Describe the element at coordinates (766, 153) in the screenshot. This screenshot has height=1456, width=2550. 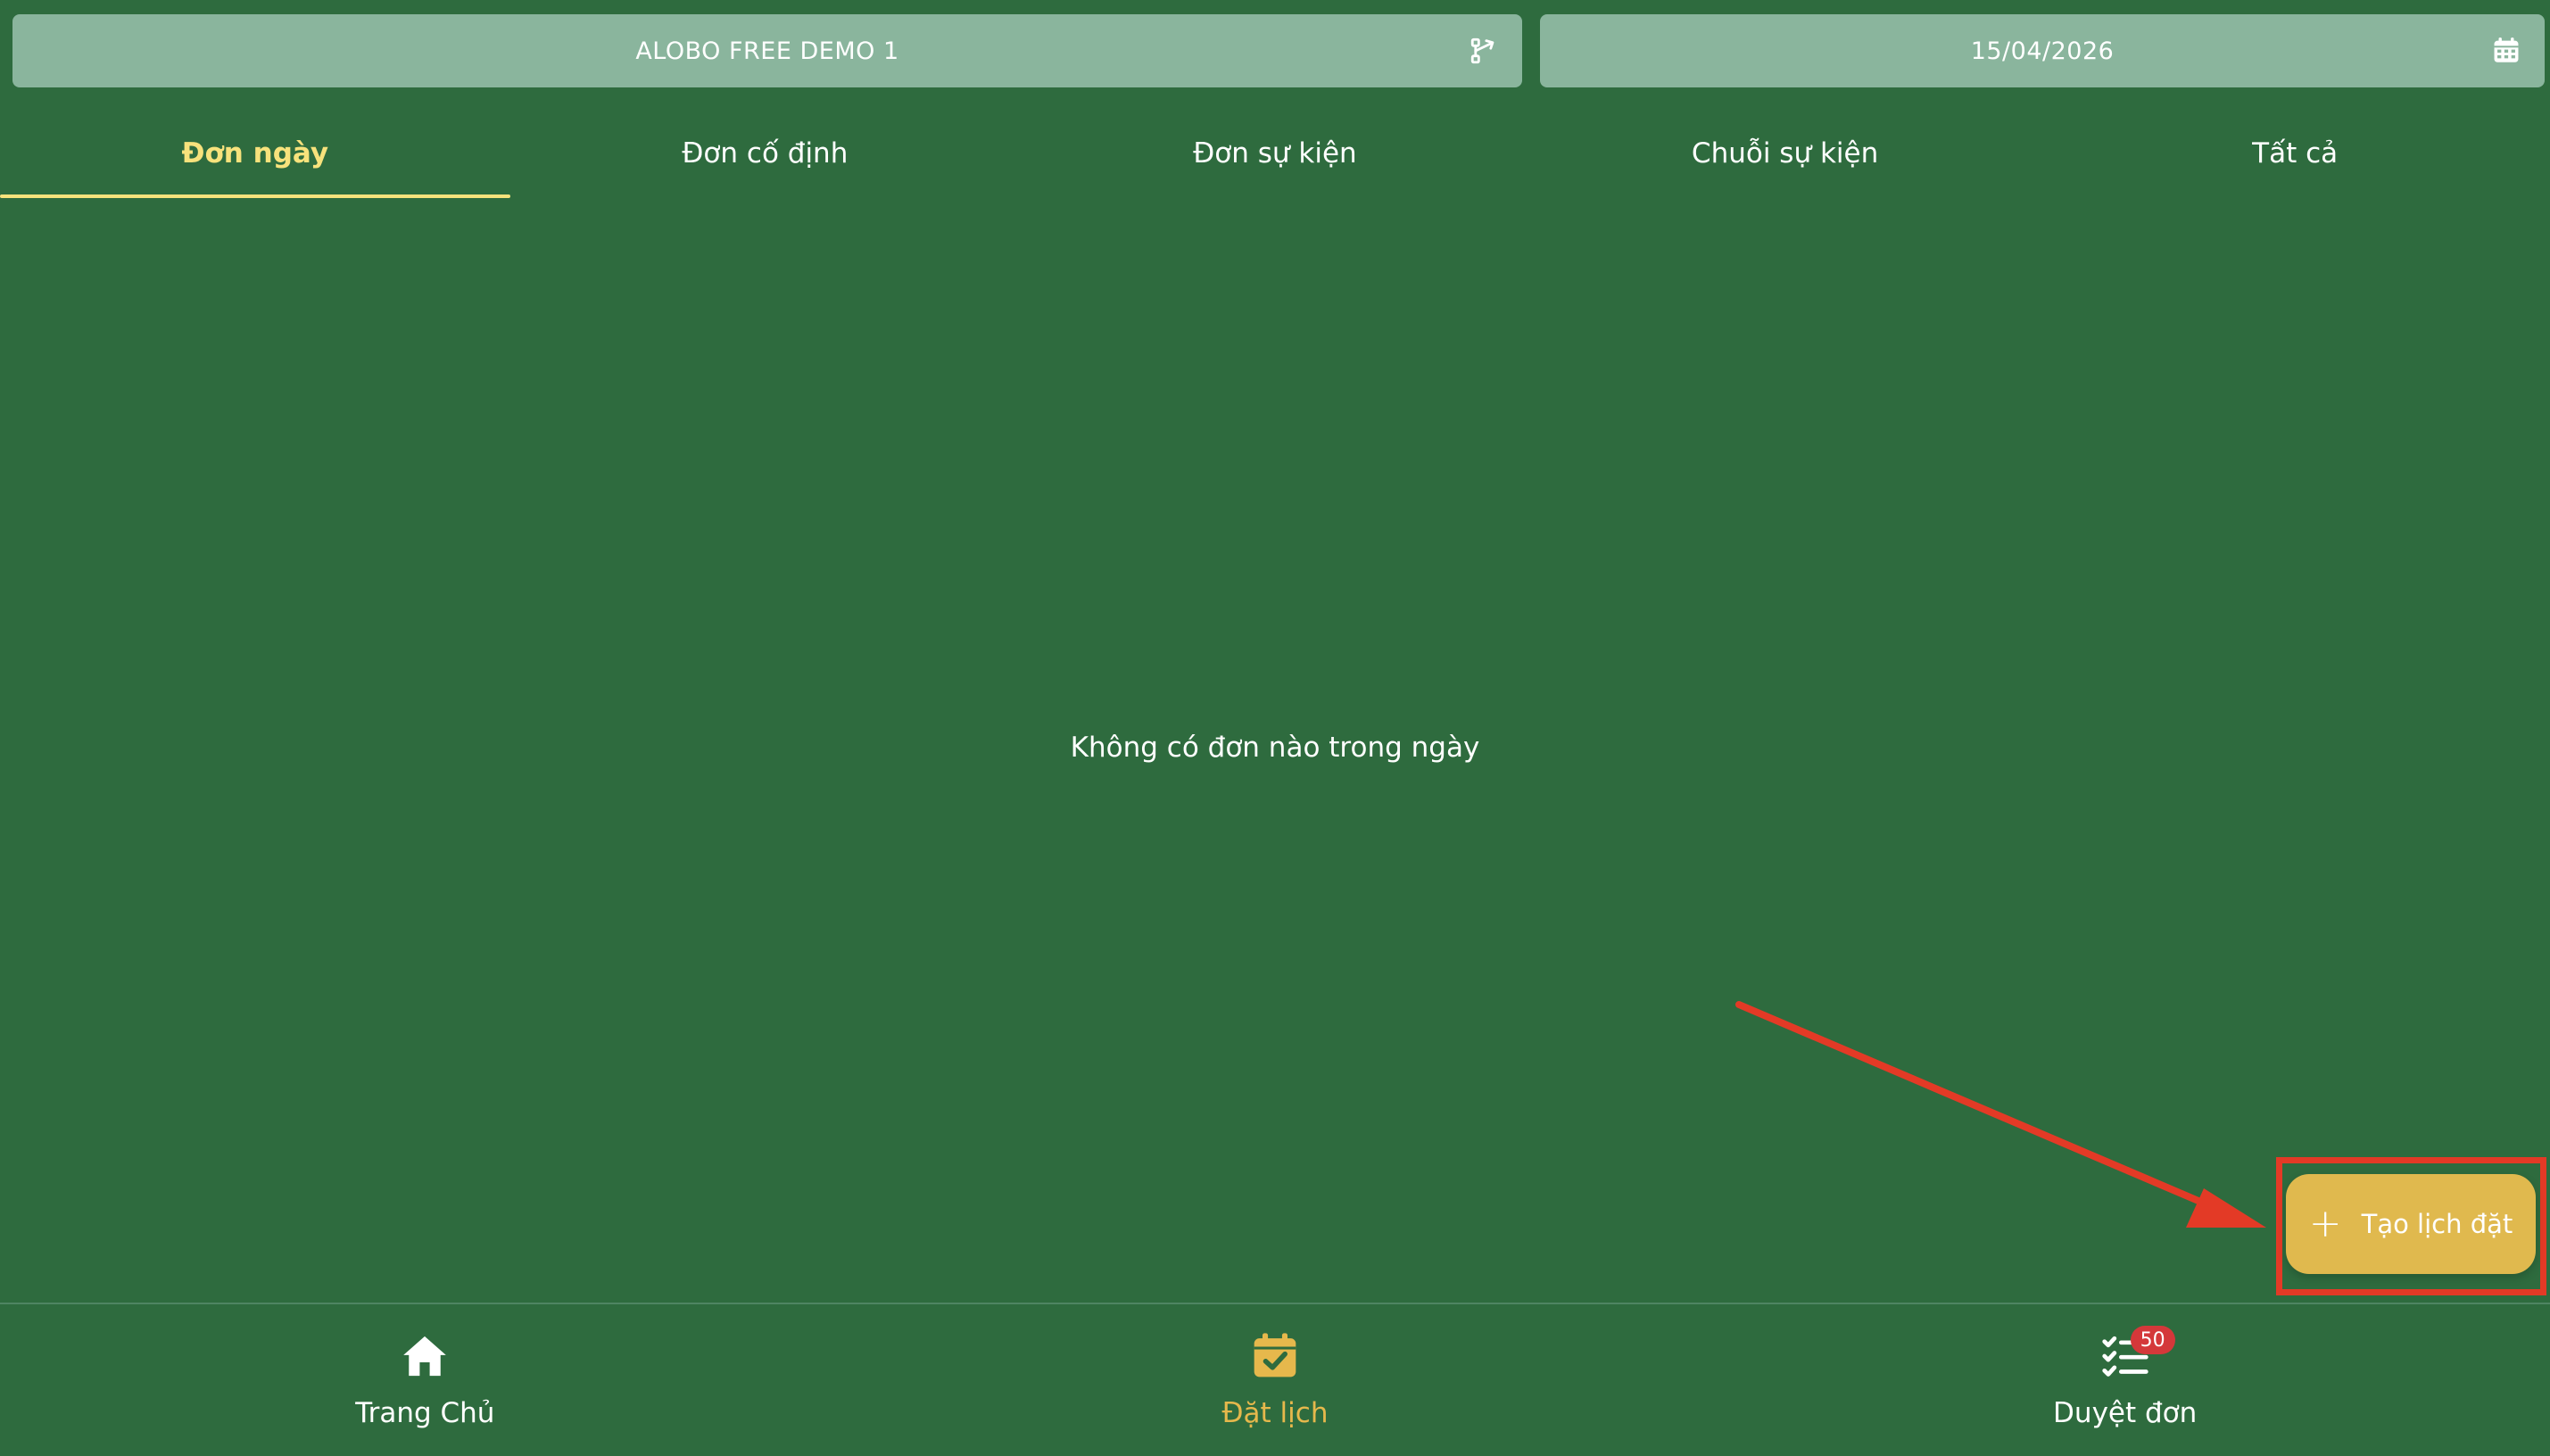
I see `tab-fixed-orders: Đơn cố định` at that location.